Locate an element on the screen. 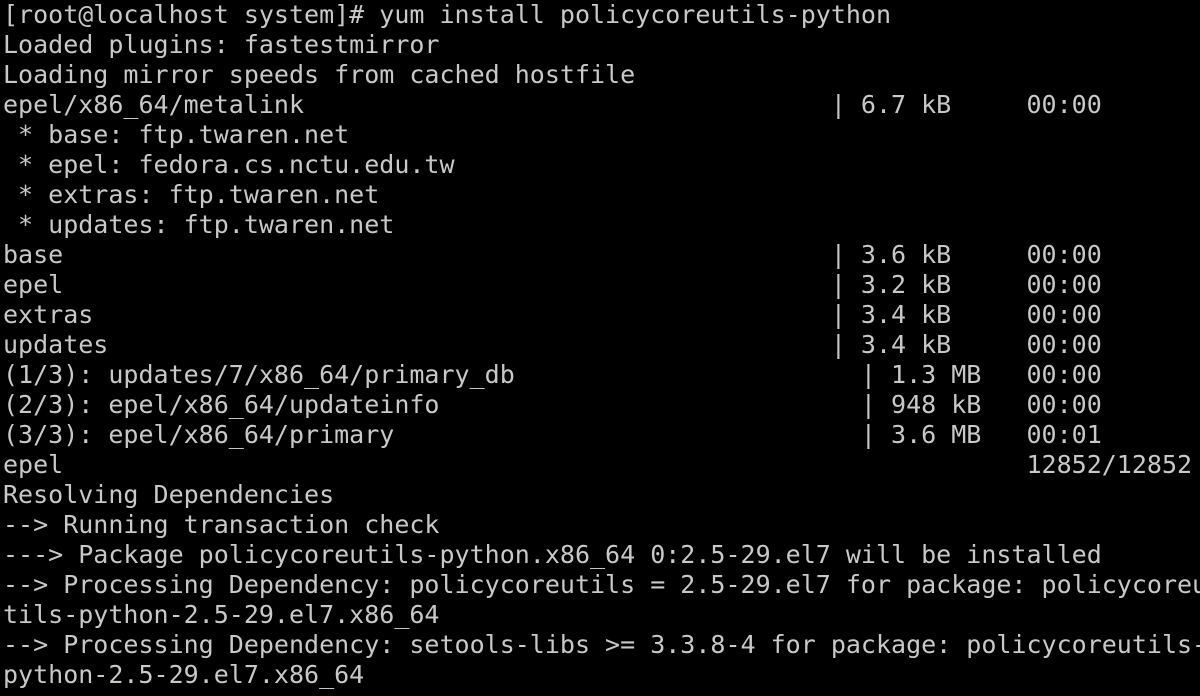 The width and height of the screenshot is (1200, 696). terminal-line: updates | 3.4 kB 00:00 is located at coordinates (552, 344).